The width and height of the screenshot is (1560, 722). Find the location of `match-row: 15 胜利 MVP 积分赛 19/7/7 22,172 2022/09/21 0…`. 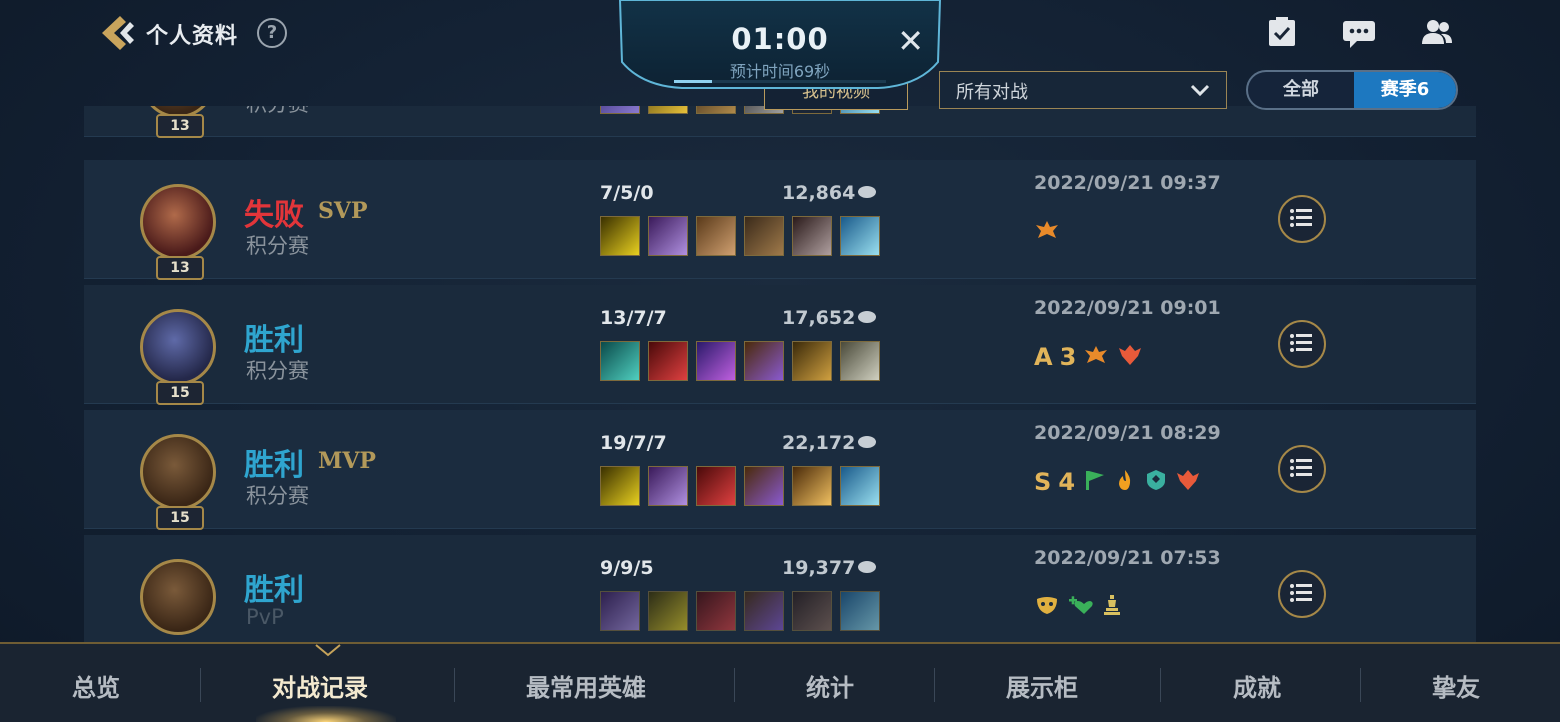

match-row: 15 胜利 MVP 积分赛 19/7/7 22,172 2022/09/21 0… is located at coordinates (780, 470).